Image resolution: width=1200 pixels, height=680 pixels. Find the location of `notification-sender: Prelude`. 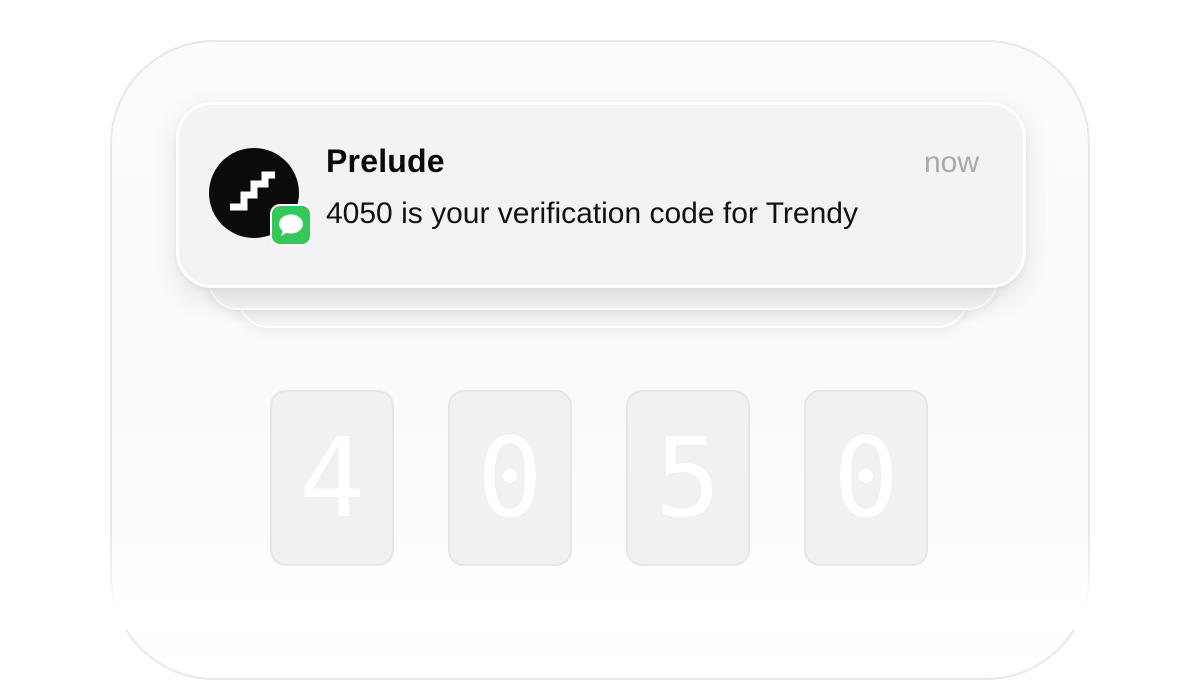

notification-sender: Prelude is located at coordinates (385, 161).